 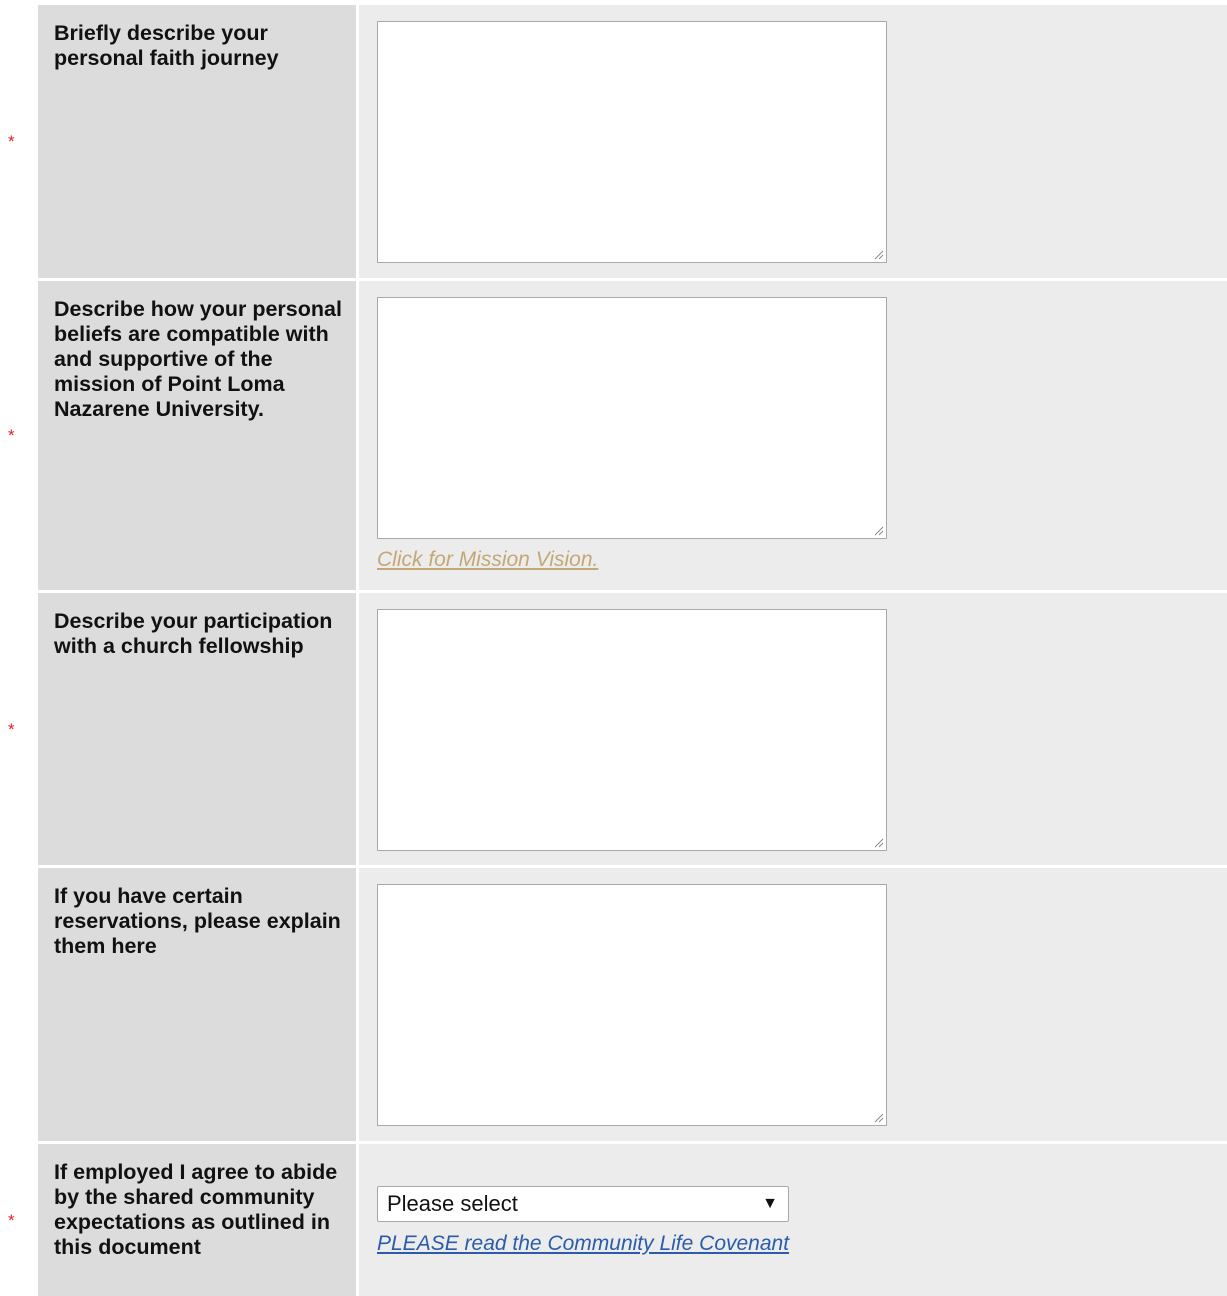 What do you see at coordinates (583, 1204) in the screenshot?
I see `community-expectations-select: Please select ▼` at bounding box center [583, 1204].